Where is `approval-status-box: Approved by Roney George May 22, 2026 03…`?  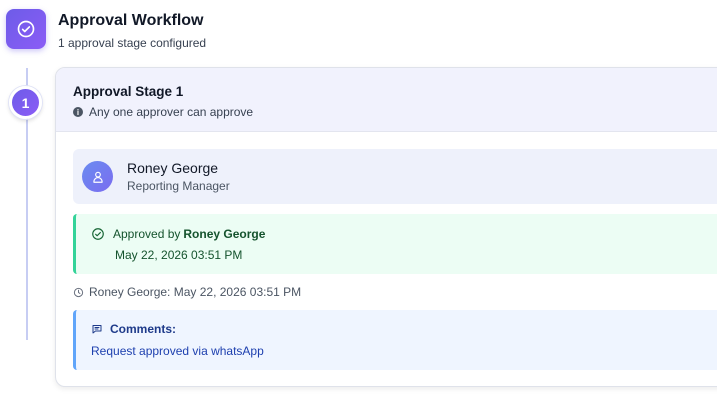 approval-status-box: Approved by Roney George May 22, 2026 03… is located at coordinates (395, 244).